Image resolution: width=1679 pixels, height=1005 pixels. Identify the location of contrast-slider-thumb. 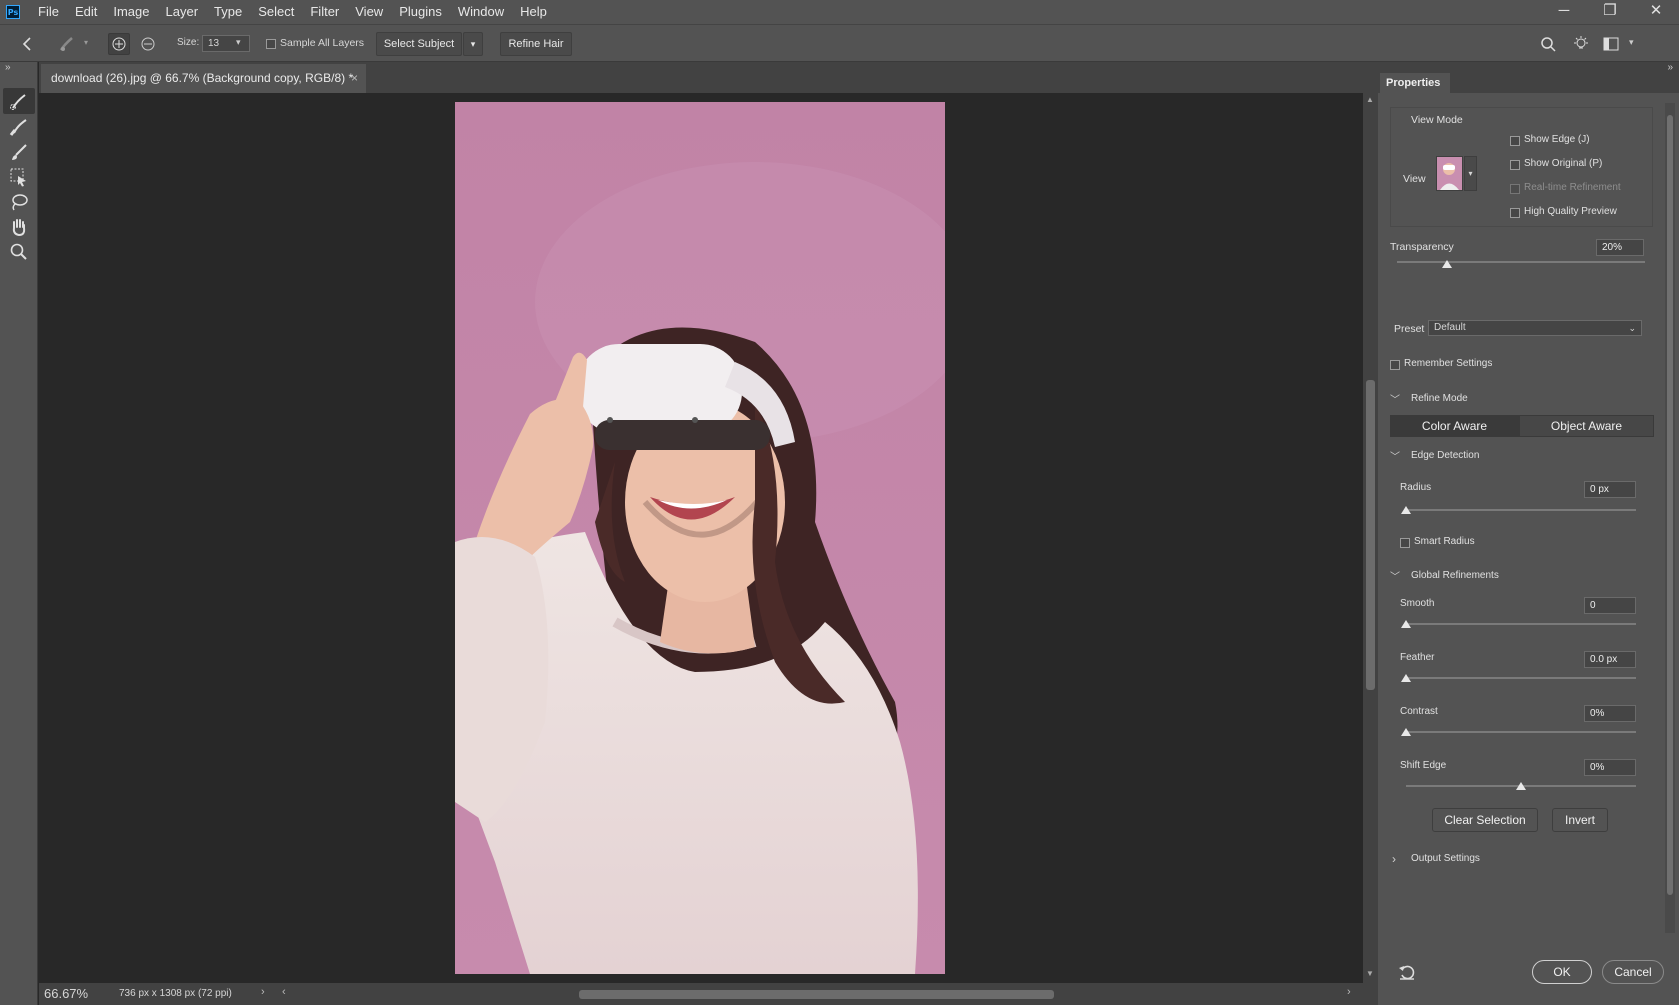
(1406, 732).